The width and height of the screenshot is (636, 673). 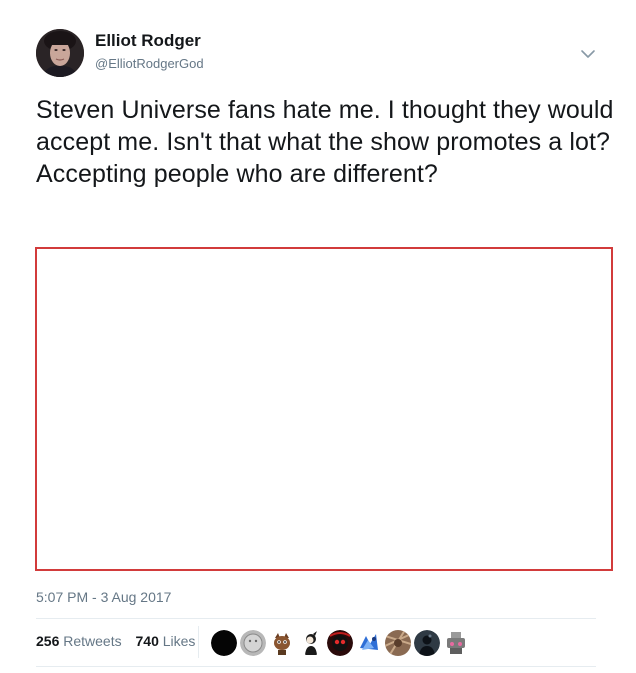 What do you see at coordinates (92, 641) in the screenshot?
I see `retweets-label: Retweets` at bounding box center [92, 641].